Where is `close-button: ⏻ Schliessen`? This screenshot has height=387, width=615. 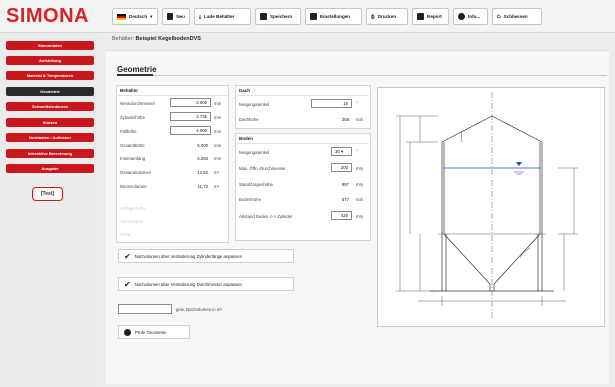
close-button: ⏻ Schliessen is located at coordinates (517, 16).